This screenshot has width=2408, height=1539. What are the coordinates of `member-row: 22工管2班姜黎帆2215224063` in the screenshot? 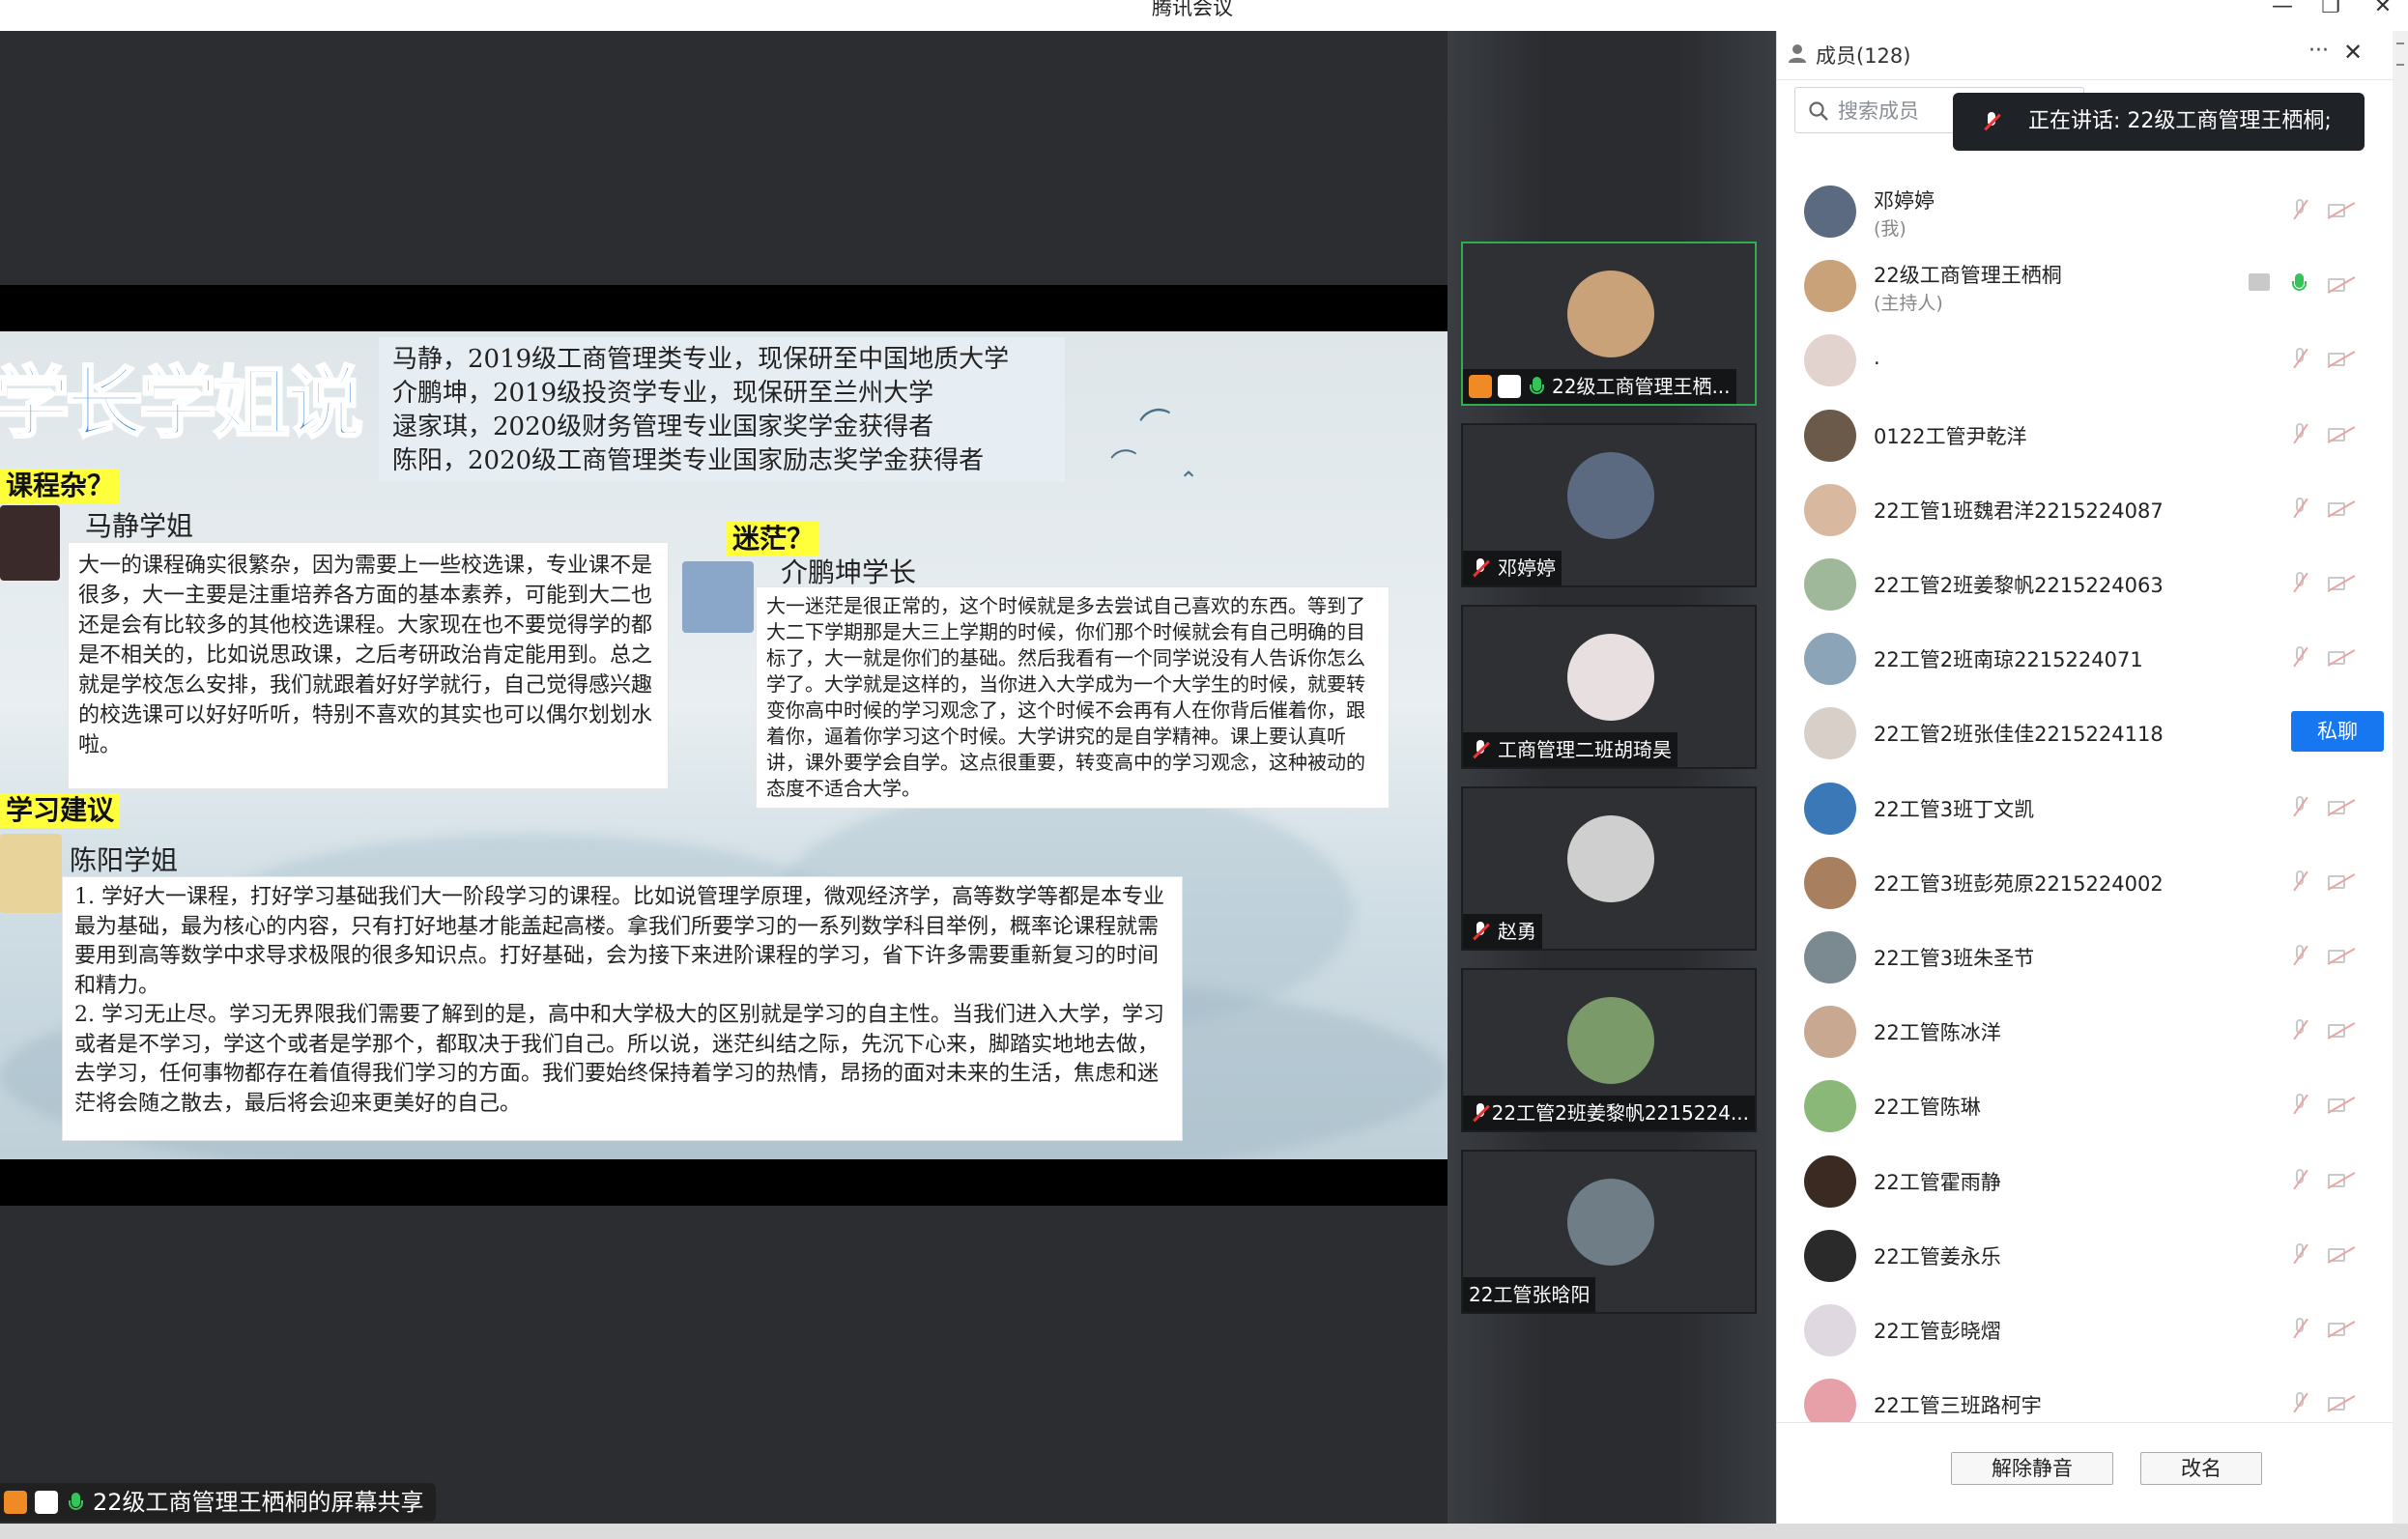 It's located at (2093, 584).